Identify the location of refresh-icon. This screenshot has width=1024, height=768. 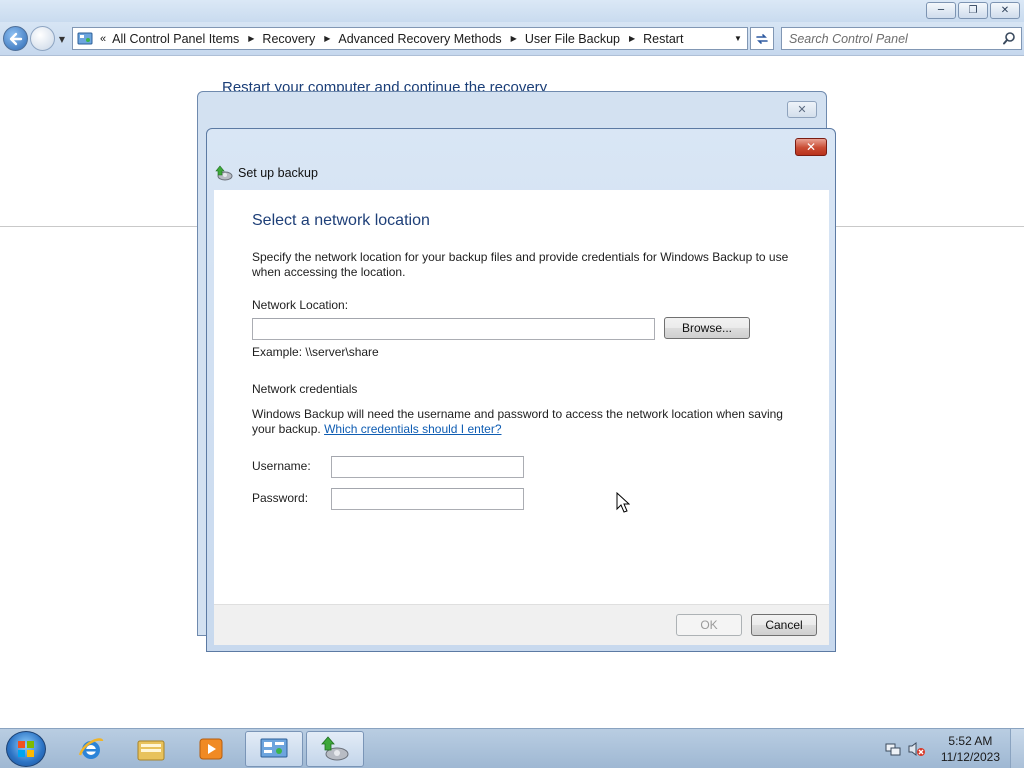
(762, 38).